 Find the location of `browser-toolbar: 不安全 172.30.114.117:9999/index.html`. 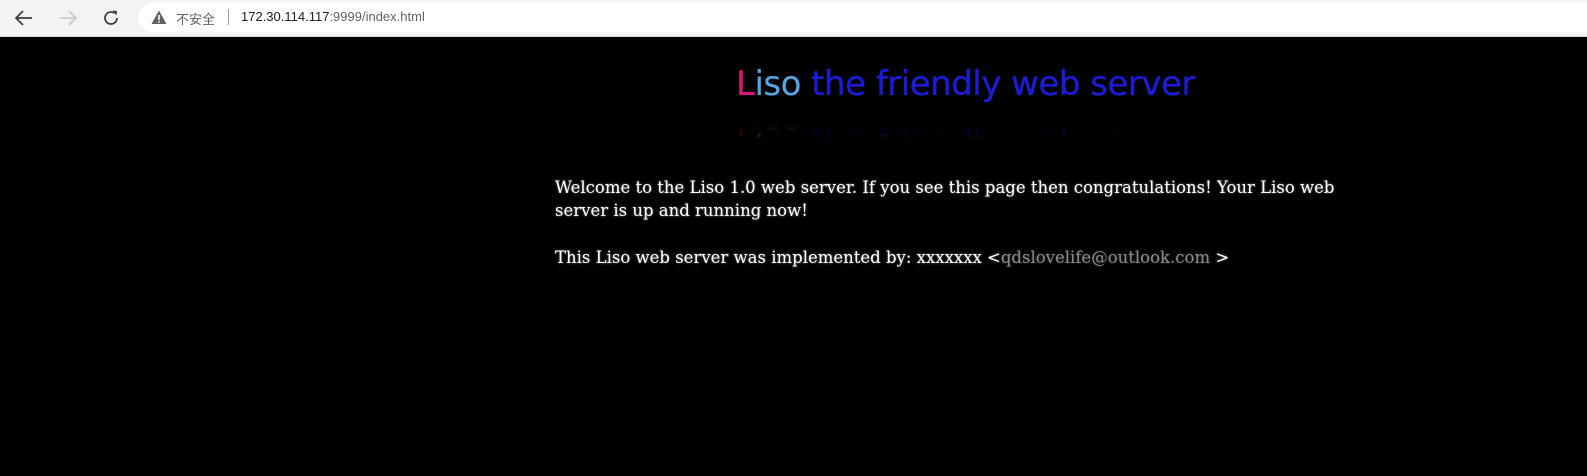

browser-toolbar: 不安全 172.30.114.117:9999/index.html is located at coordinates (793, 18).